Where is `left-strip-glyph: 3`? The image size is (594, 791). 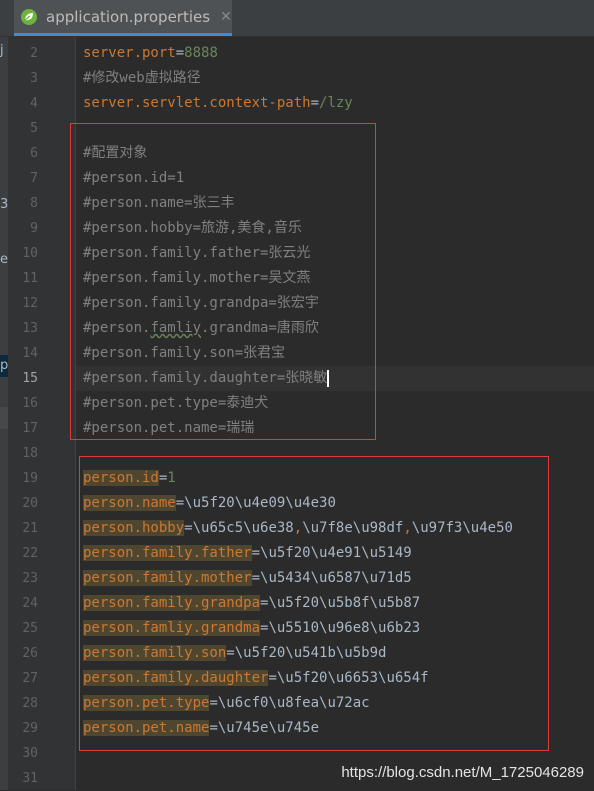
left-strip-glyph: 3 is located at coordinates (4, 204).